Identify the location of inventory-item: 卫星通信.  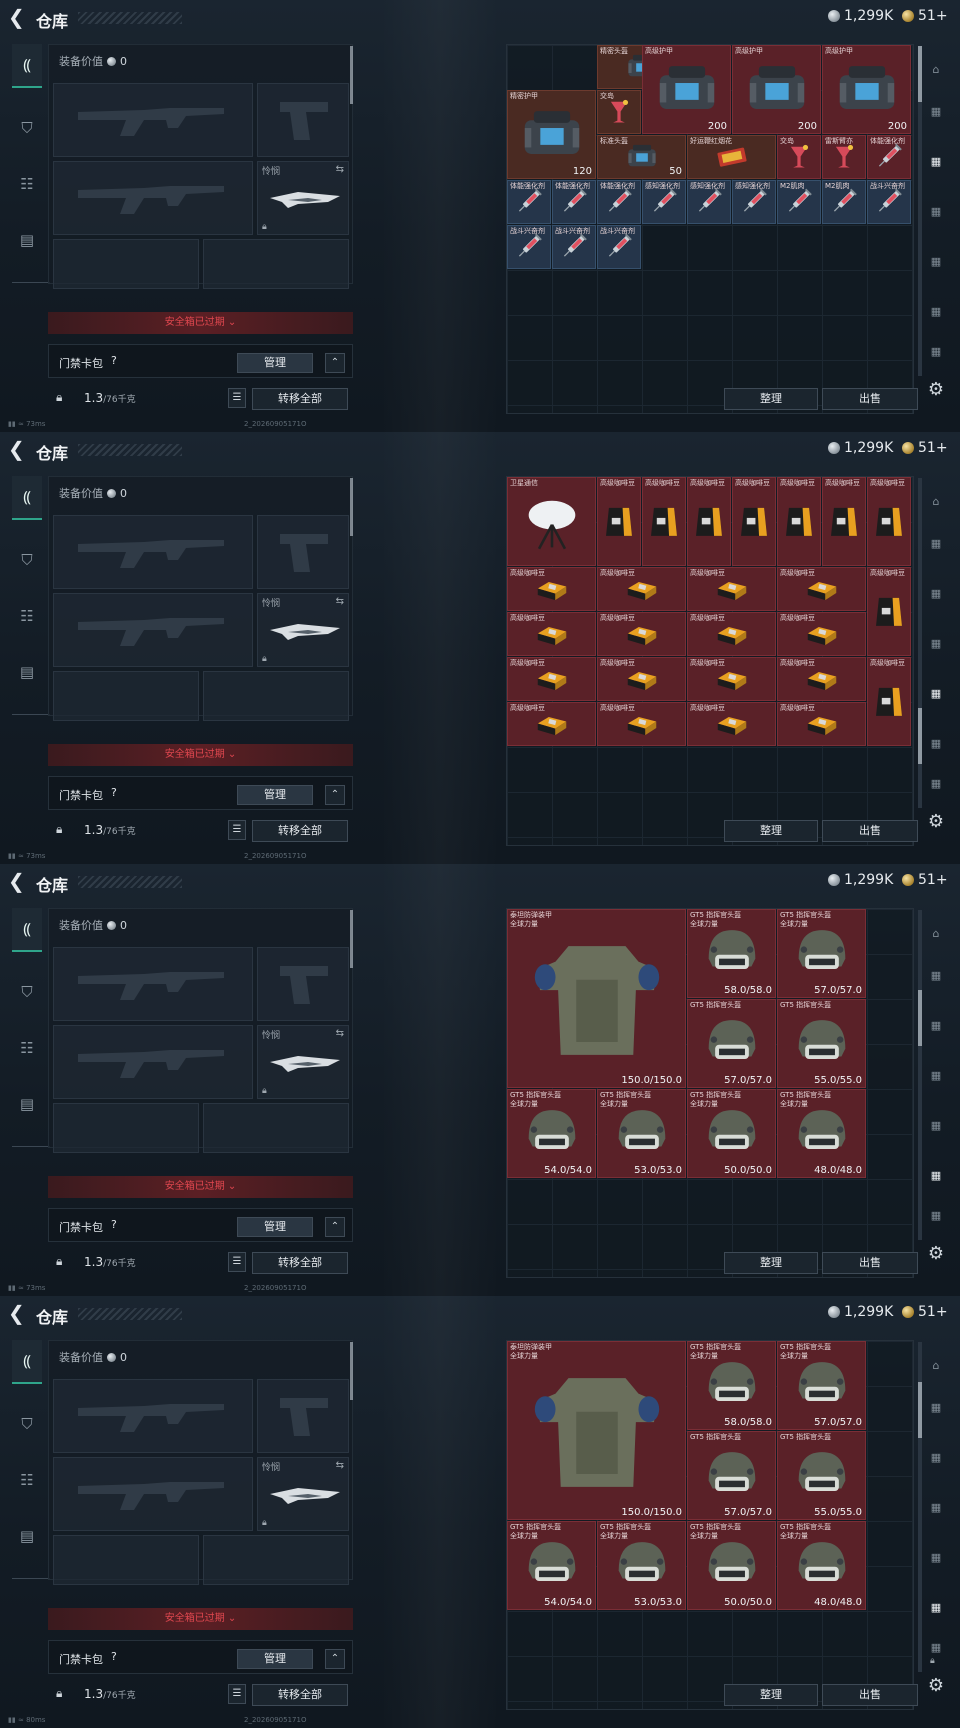
(551, 521).